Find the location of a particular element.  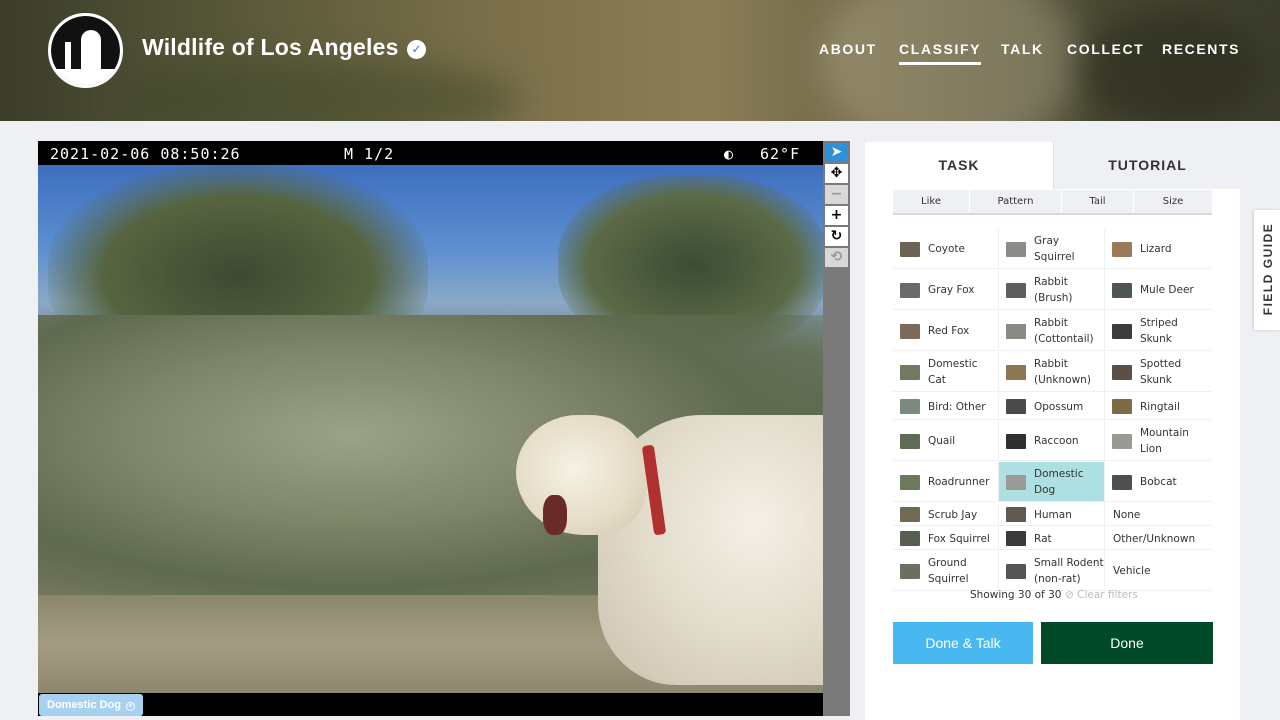

species-choice-label: Lizard is located at coordinates (1156, 249).